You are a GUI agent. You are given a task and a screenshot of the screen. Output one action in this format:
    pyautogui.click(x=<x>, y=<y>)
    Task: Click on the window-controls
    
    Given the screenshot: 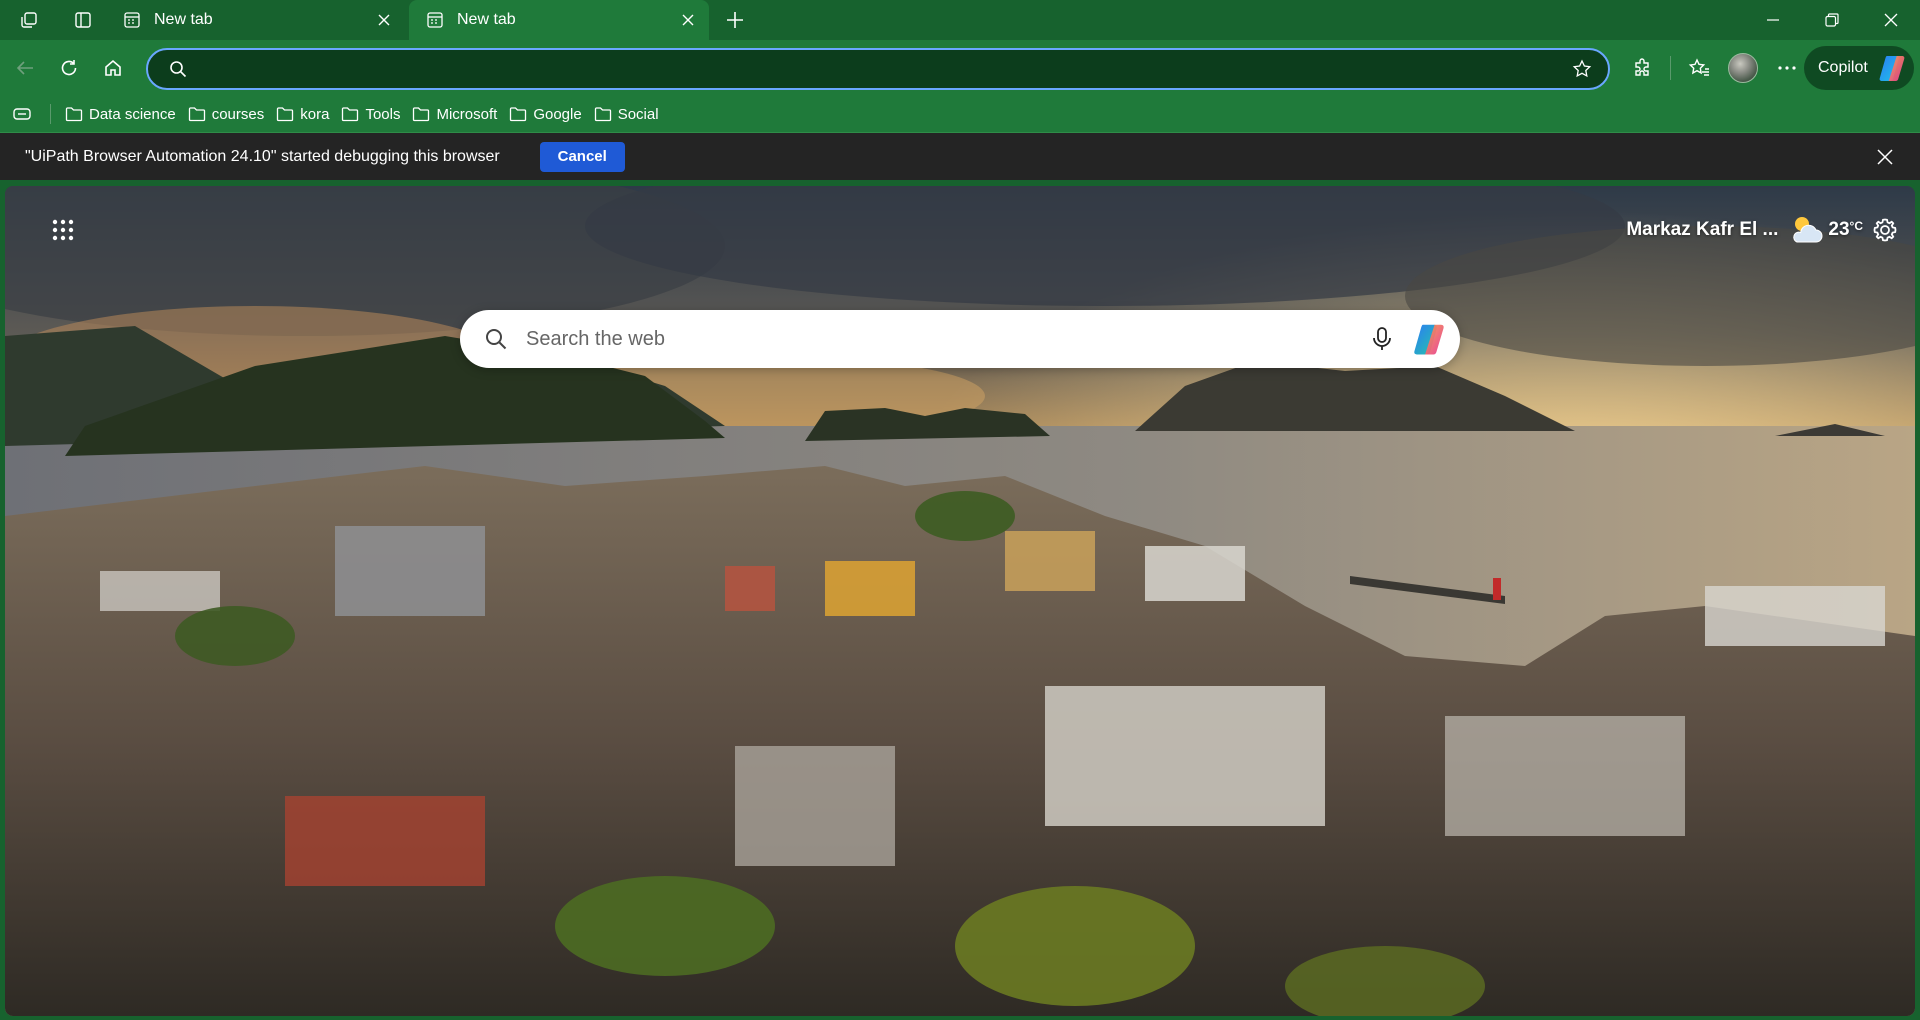 What is the action you would take?
    pyautogui.click(x=1831, y=20)
    